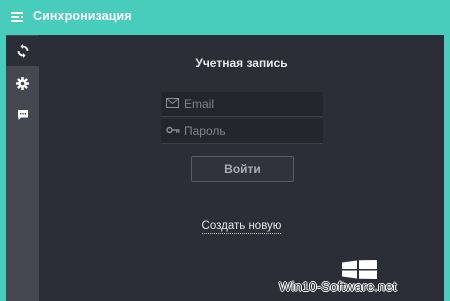  I want to click on password-field, so click(242, 131).